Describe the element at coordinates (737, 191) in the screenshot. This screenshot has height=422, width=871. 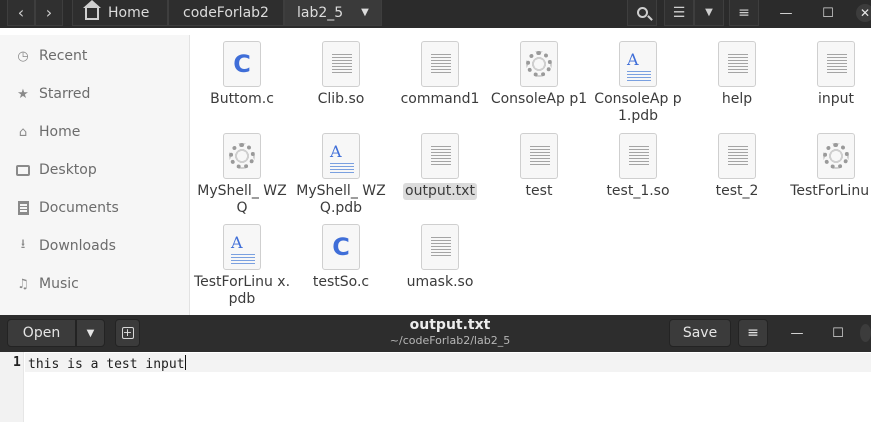
I see `file-name: test_2` at that location.